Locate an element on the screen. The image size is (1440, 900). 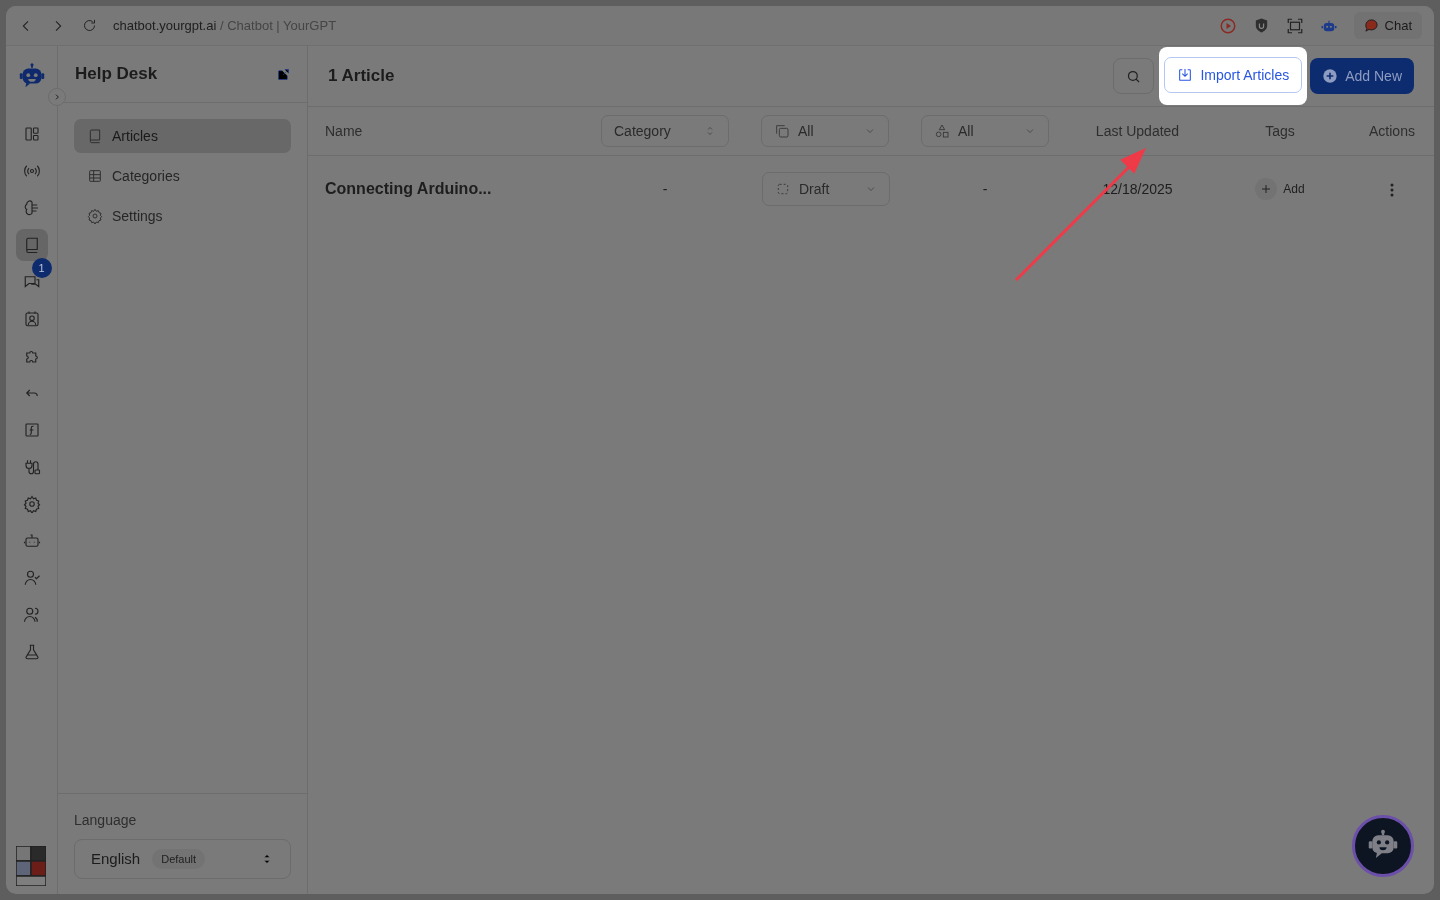
table-icon is located at coordinates (95, 176).